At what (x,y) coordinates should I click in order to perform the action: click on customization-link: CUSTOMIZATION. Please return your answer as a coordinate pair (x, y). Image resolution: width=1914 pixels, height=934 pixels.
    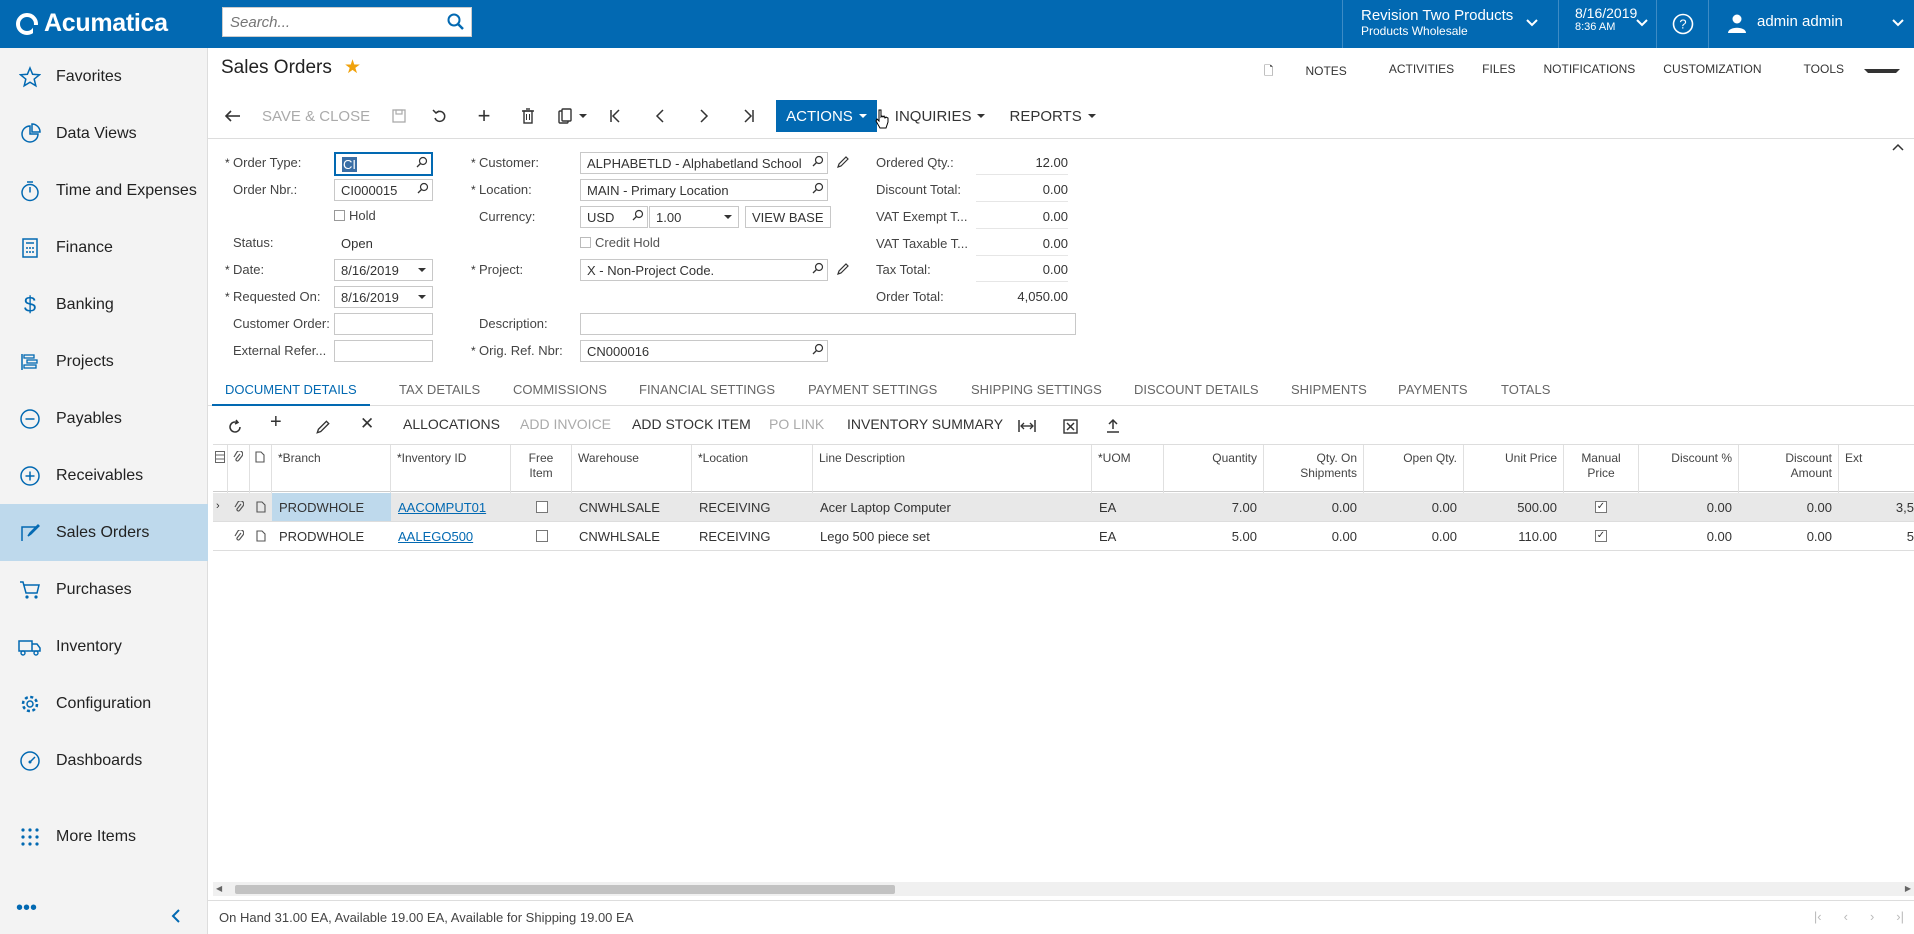
    Looking at the image, I should click on (1712, 72).